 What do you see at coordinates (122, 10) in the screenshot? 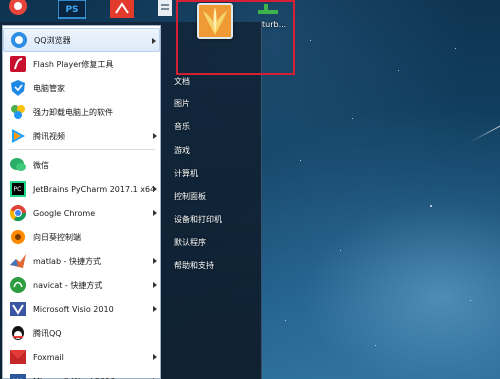
I see `installer-icon` at bounding box center [122, 10].